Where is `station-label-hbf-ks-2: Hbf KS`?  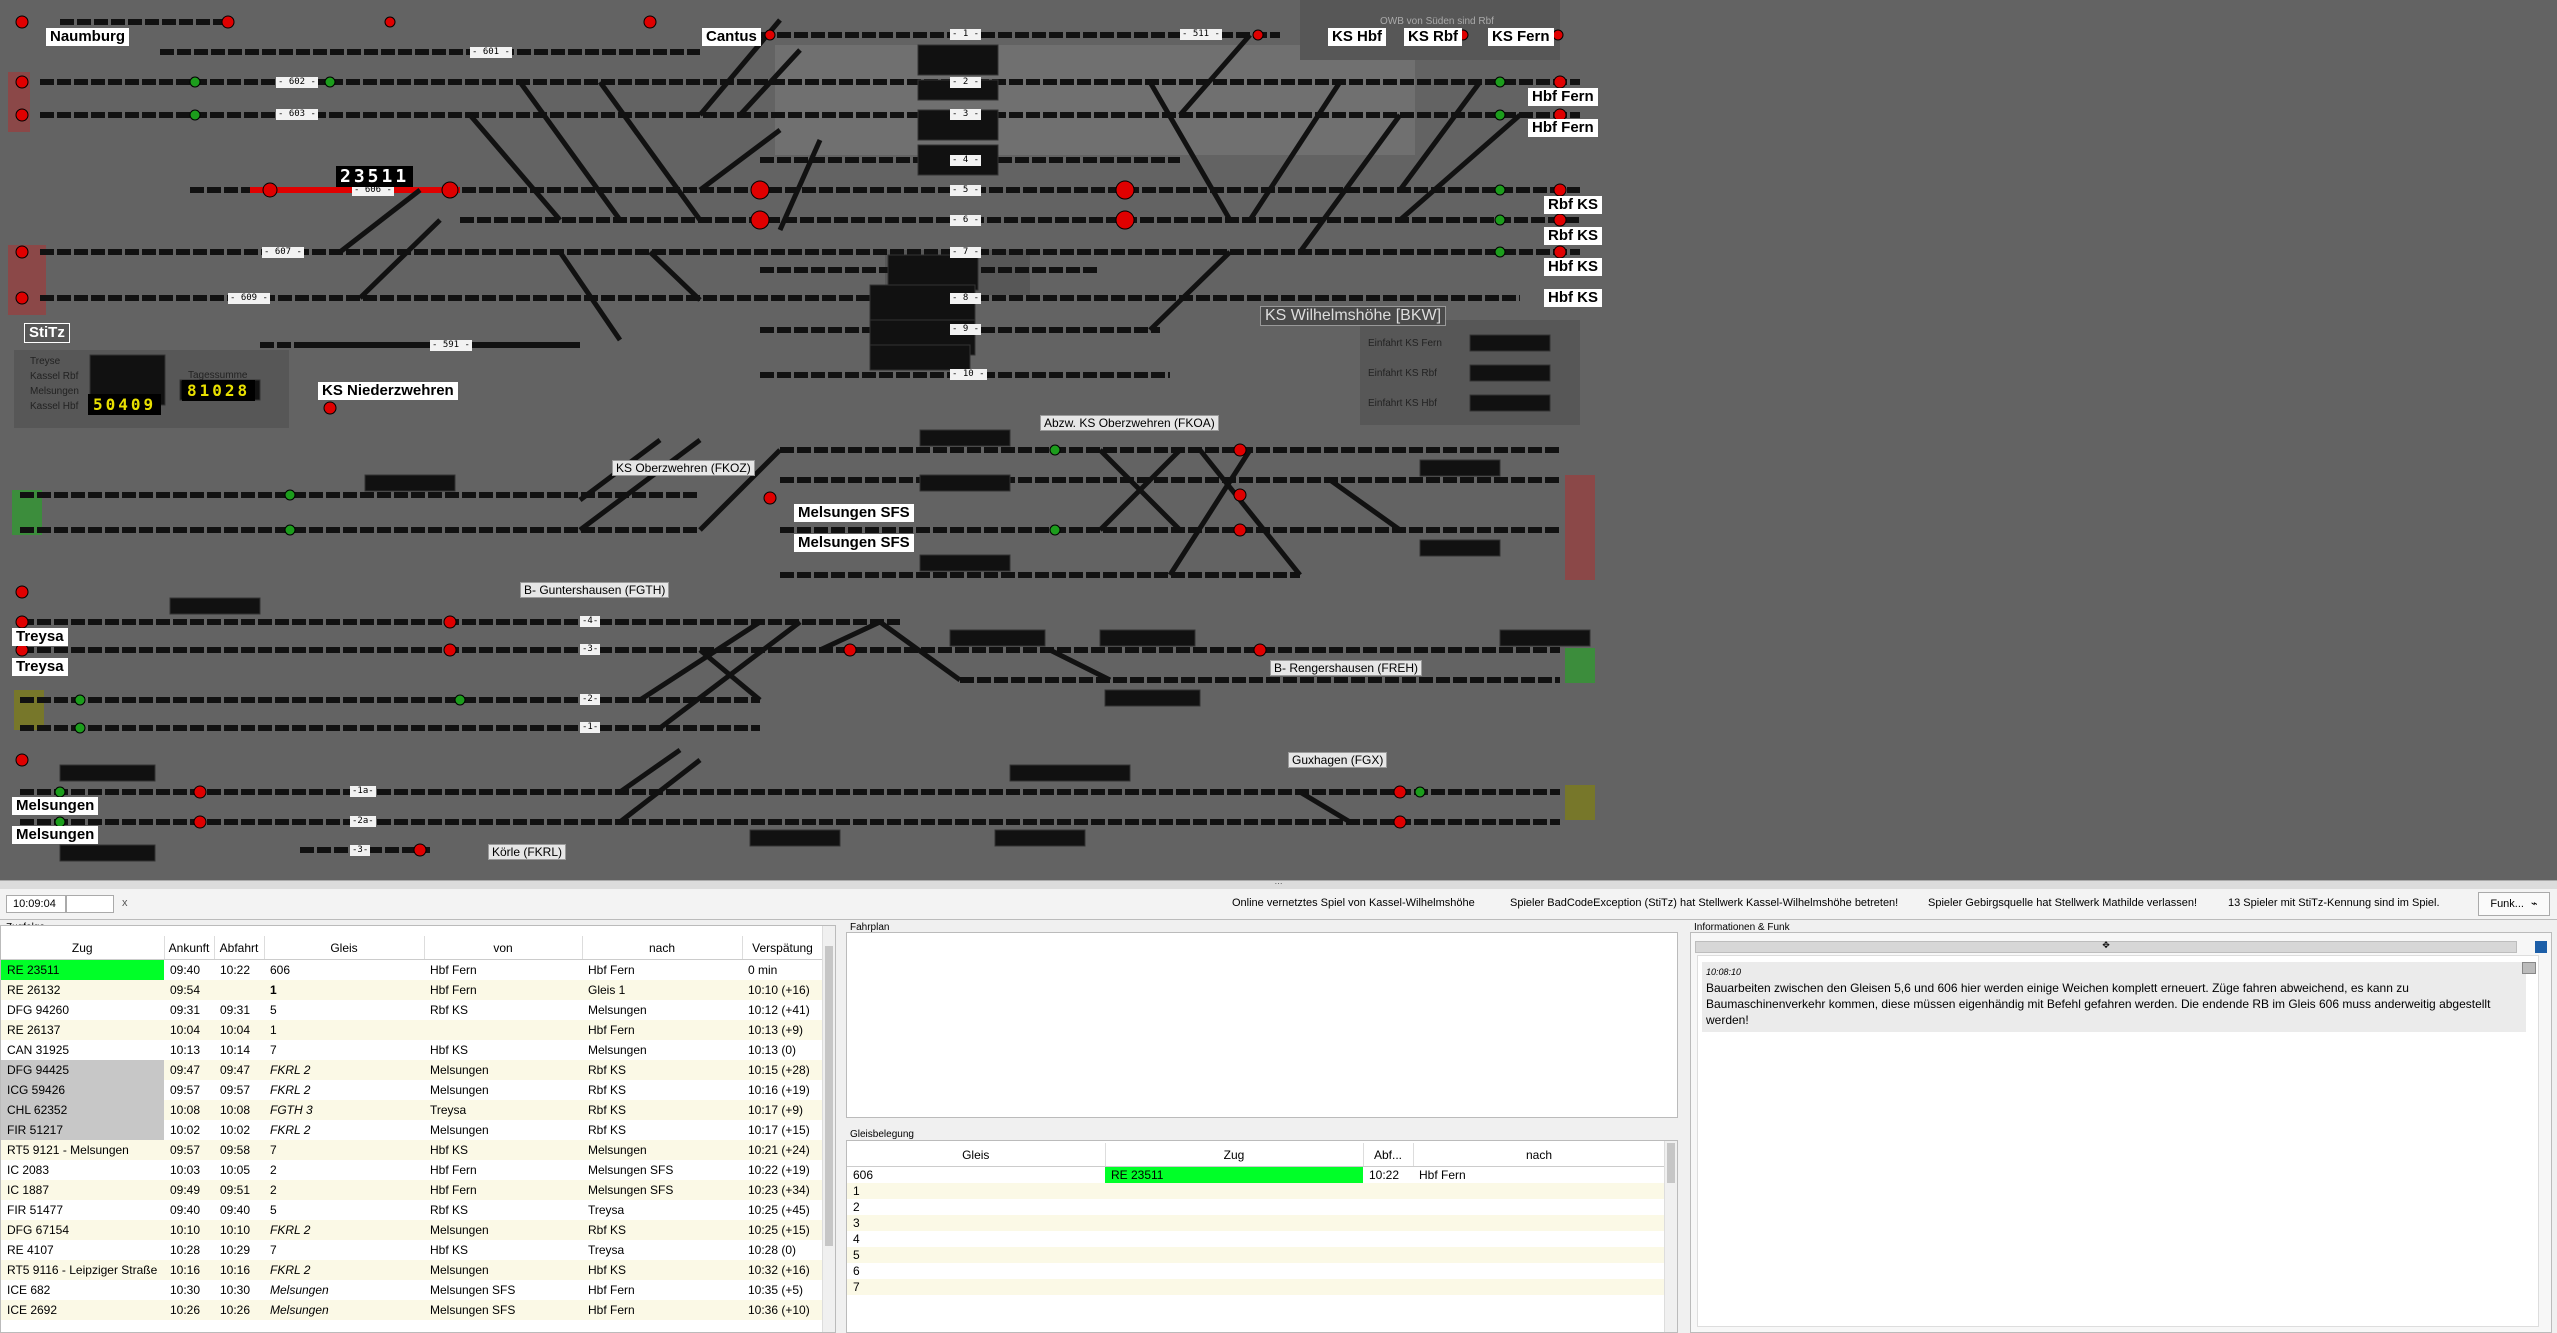
station-label-hbf-ks-2: Hbf KS is located at coordinates (1573, 298).